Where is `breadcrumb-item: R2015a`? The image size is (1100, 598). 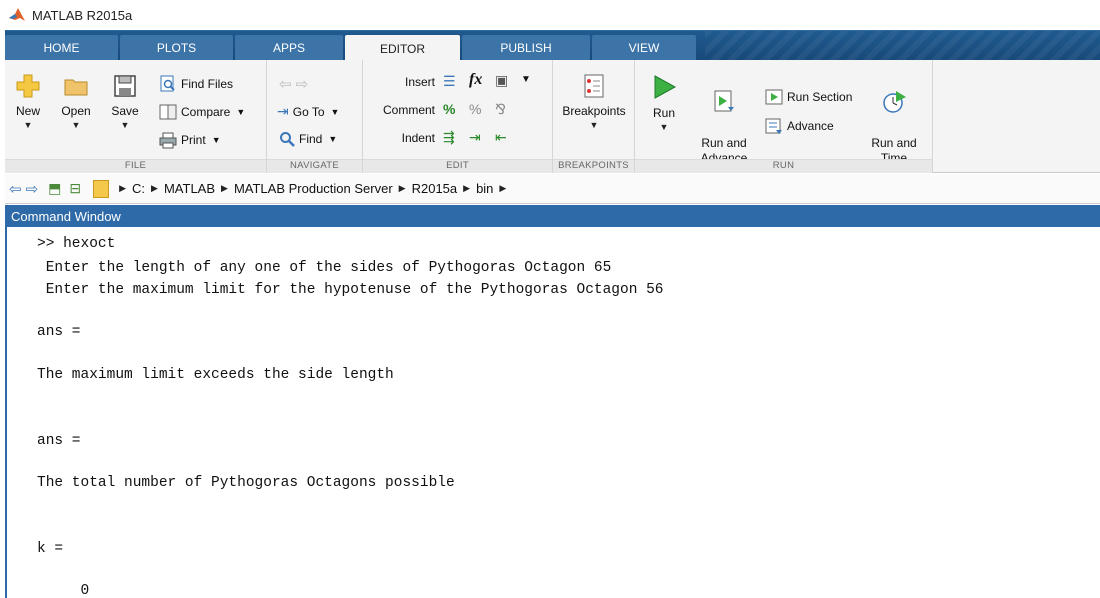
breadcrumb-item: R2015a is located at coordinates (435, 188).